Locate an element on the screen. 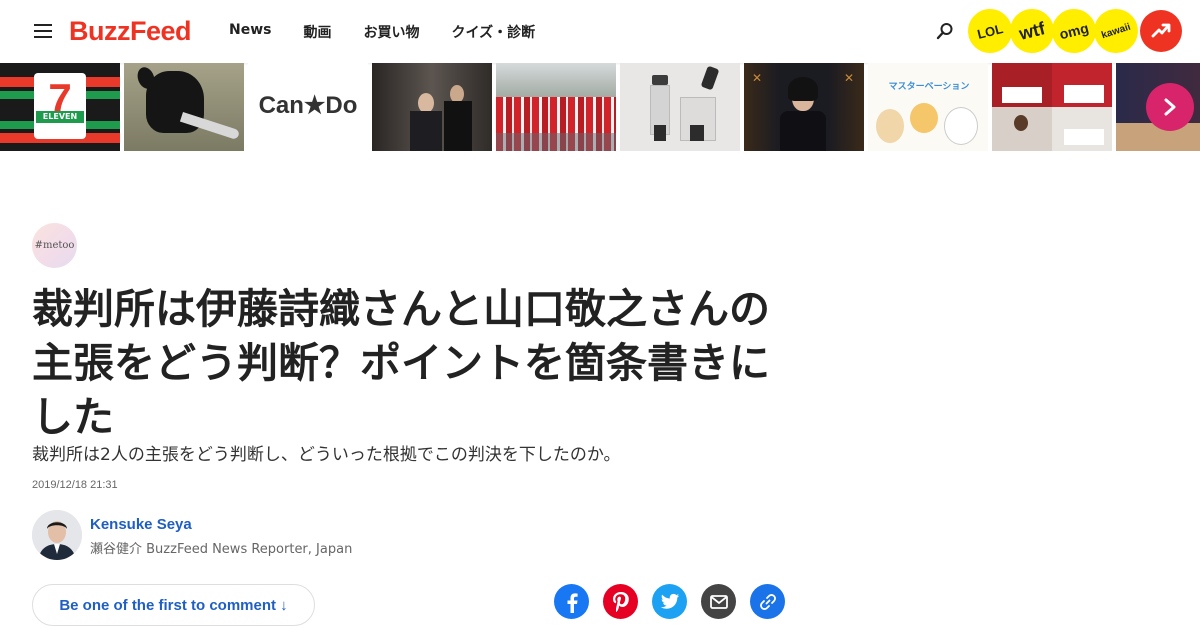  email-icon is located at coordinates (718, 601).